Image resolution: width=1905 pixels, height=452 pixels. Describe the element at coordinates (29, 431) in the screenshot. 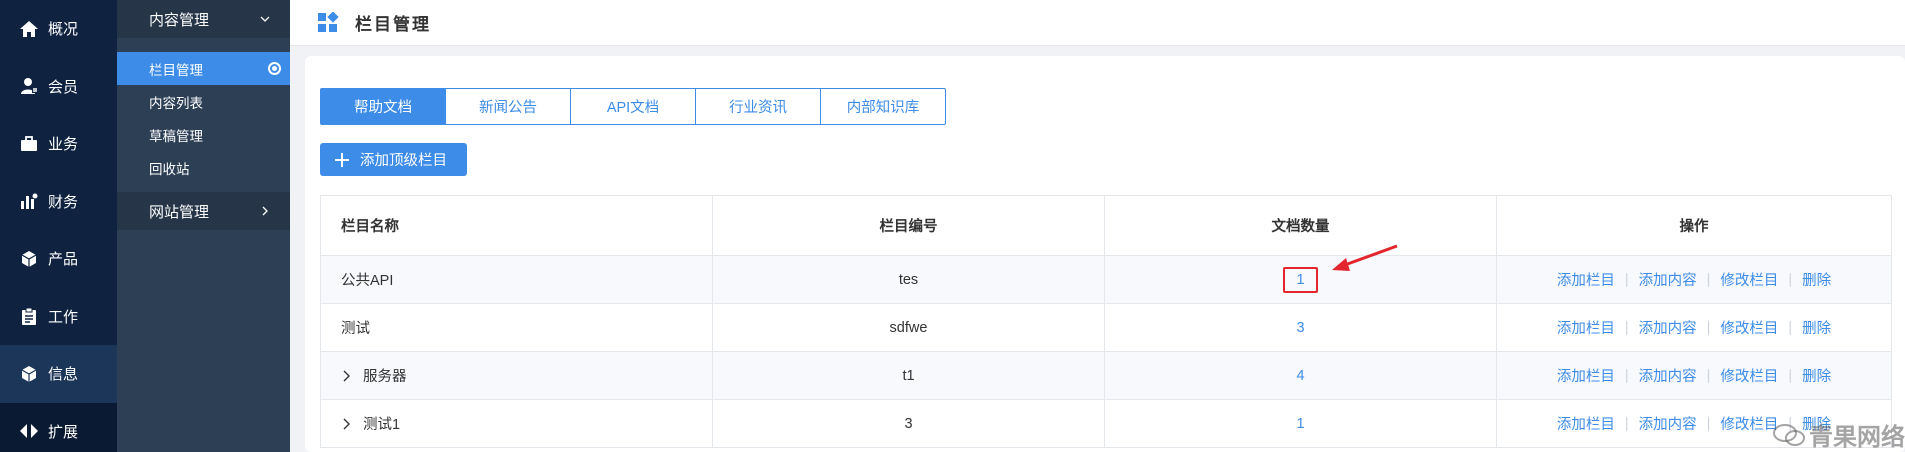

I see `extend-icon` at that location.